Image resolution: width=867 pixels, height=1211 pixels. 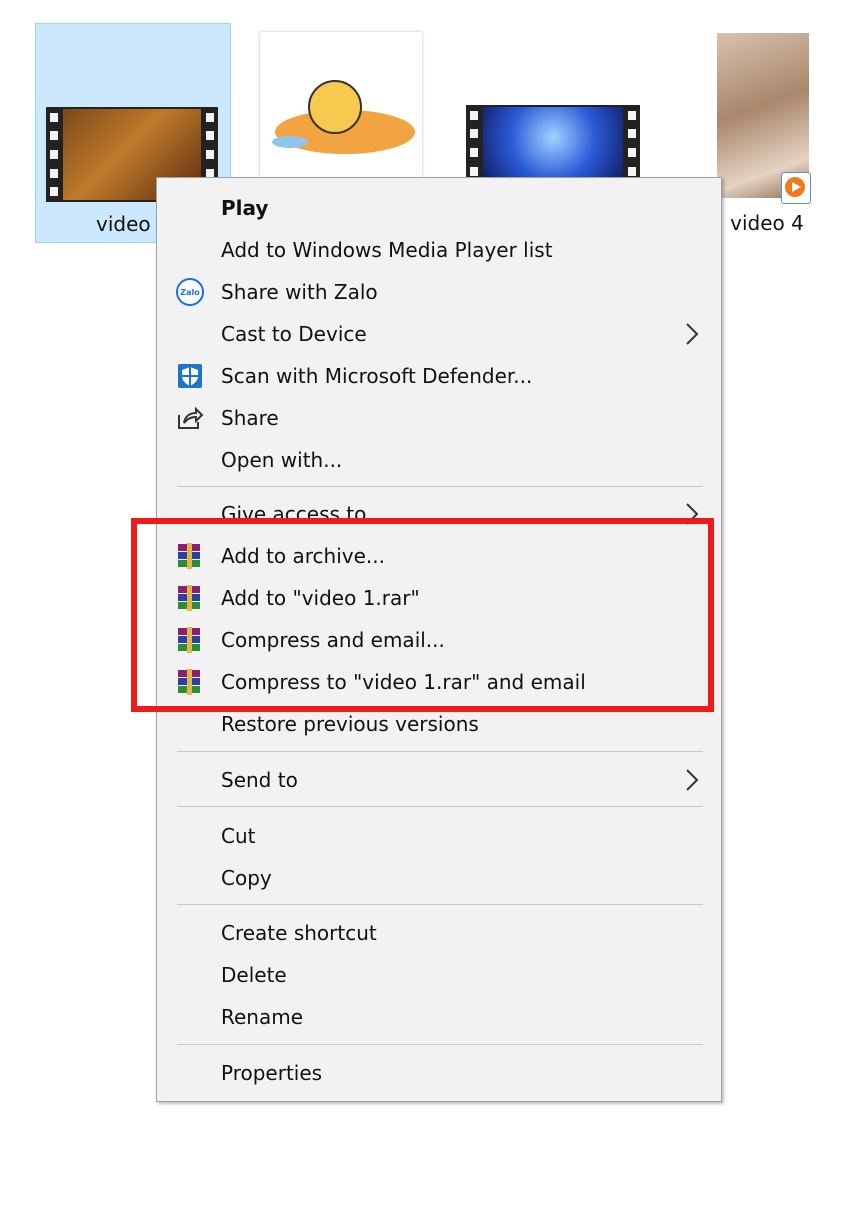 What do you see at coordinates (439, 292) in the screenshot?
I see `menu-item-share-with-zalo: Zalo Share with Zalo` at bounding box center [439, 292].